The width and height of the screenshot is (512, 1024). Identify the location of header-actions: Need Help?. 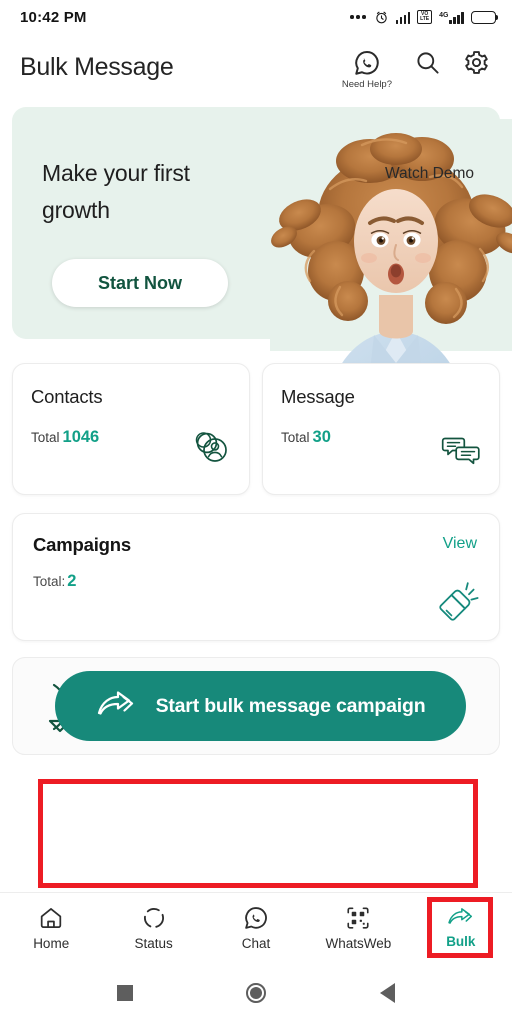
(416, 67).